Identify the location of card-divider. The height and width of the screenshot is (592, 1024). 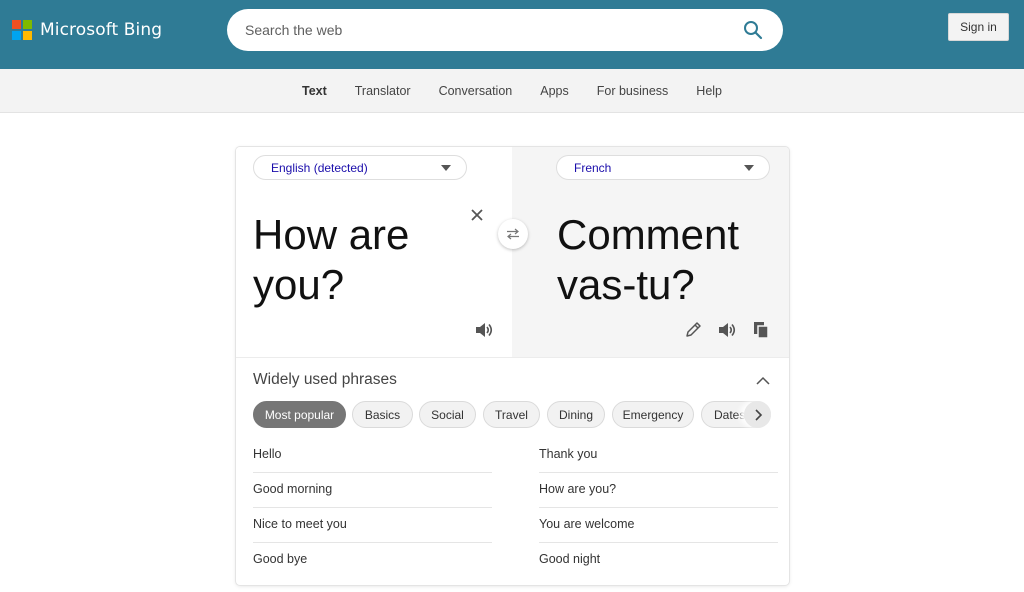
(512, 357).